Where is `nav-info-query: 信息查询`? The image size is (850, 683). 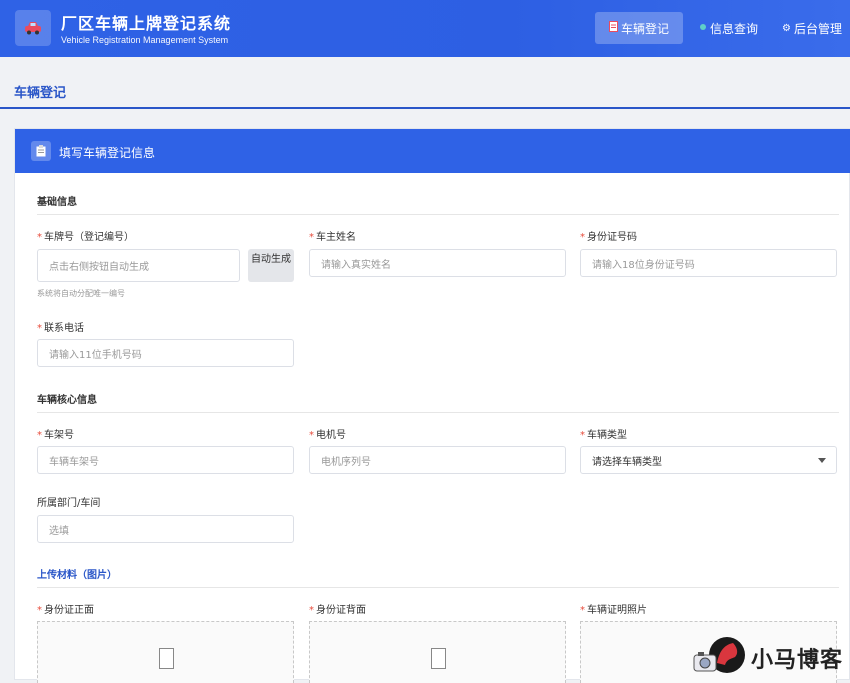 nav-info-query: 信息查询 is located at coordinates (728, 28).